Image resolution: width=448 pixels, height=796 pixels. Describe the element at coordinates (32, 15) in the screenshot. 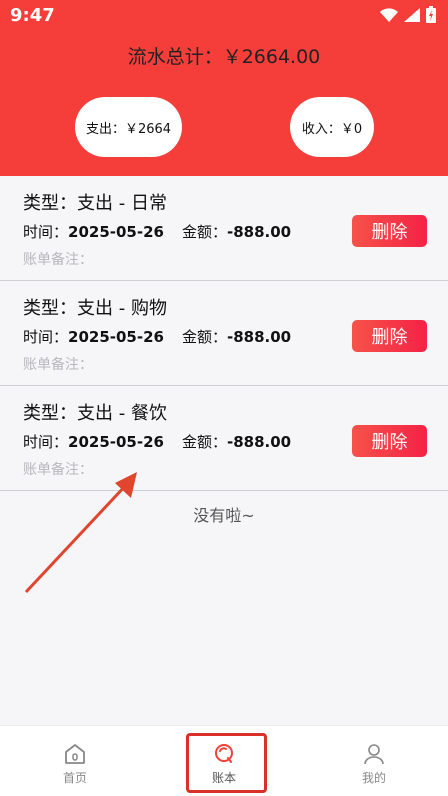

I see `status-time: 9:47` at that location.